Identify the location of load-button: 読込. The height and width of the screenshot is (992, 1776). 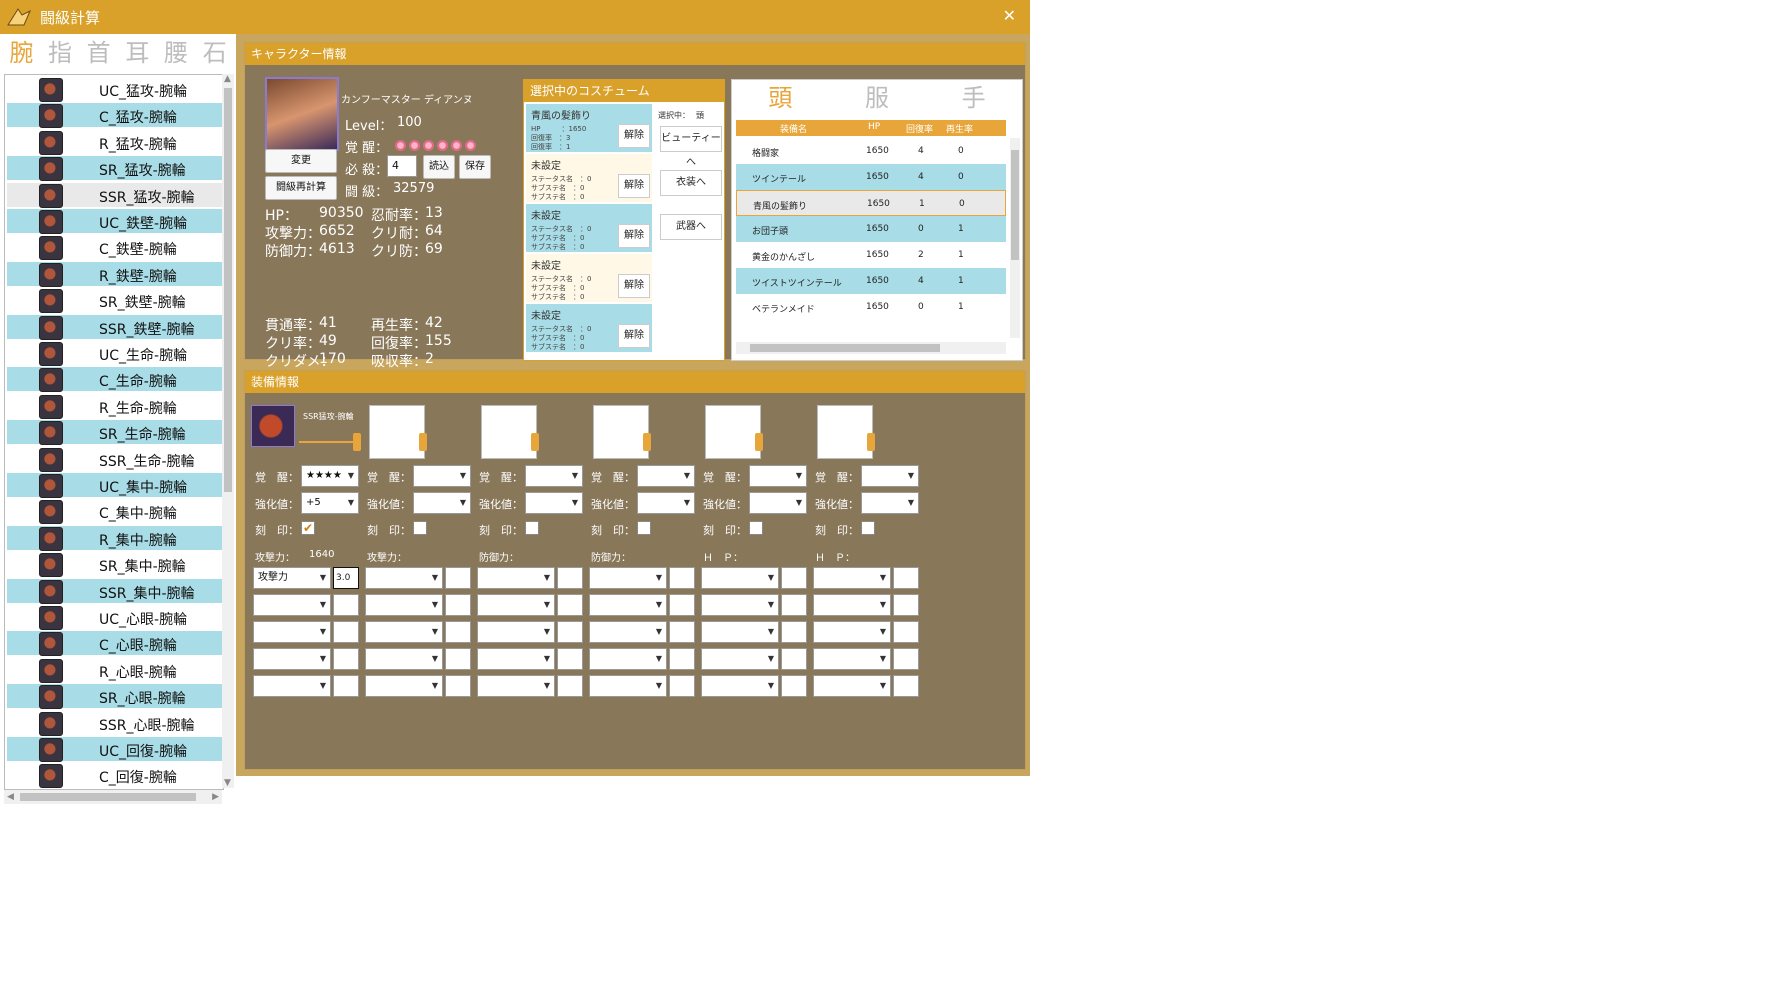
(439, 167).